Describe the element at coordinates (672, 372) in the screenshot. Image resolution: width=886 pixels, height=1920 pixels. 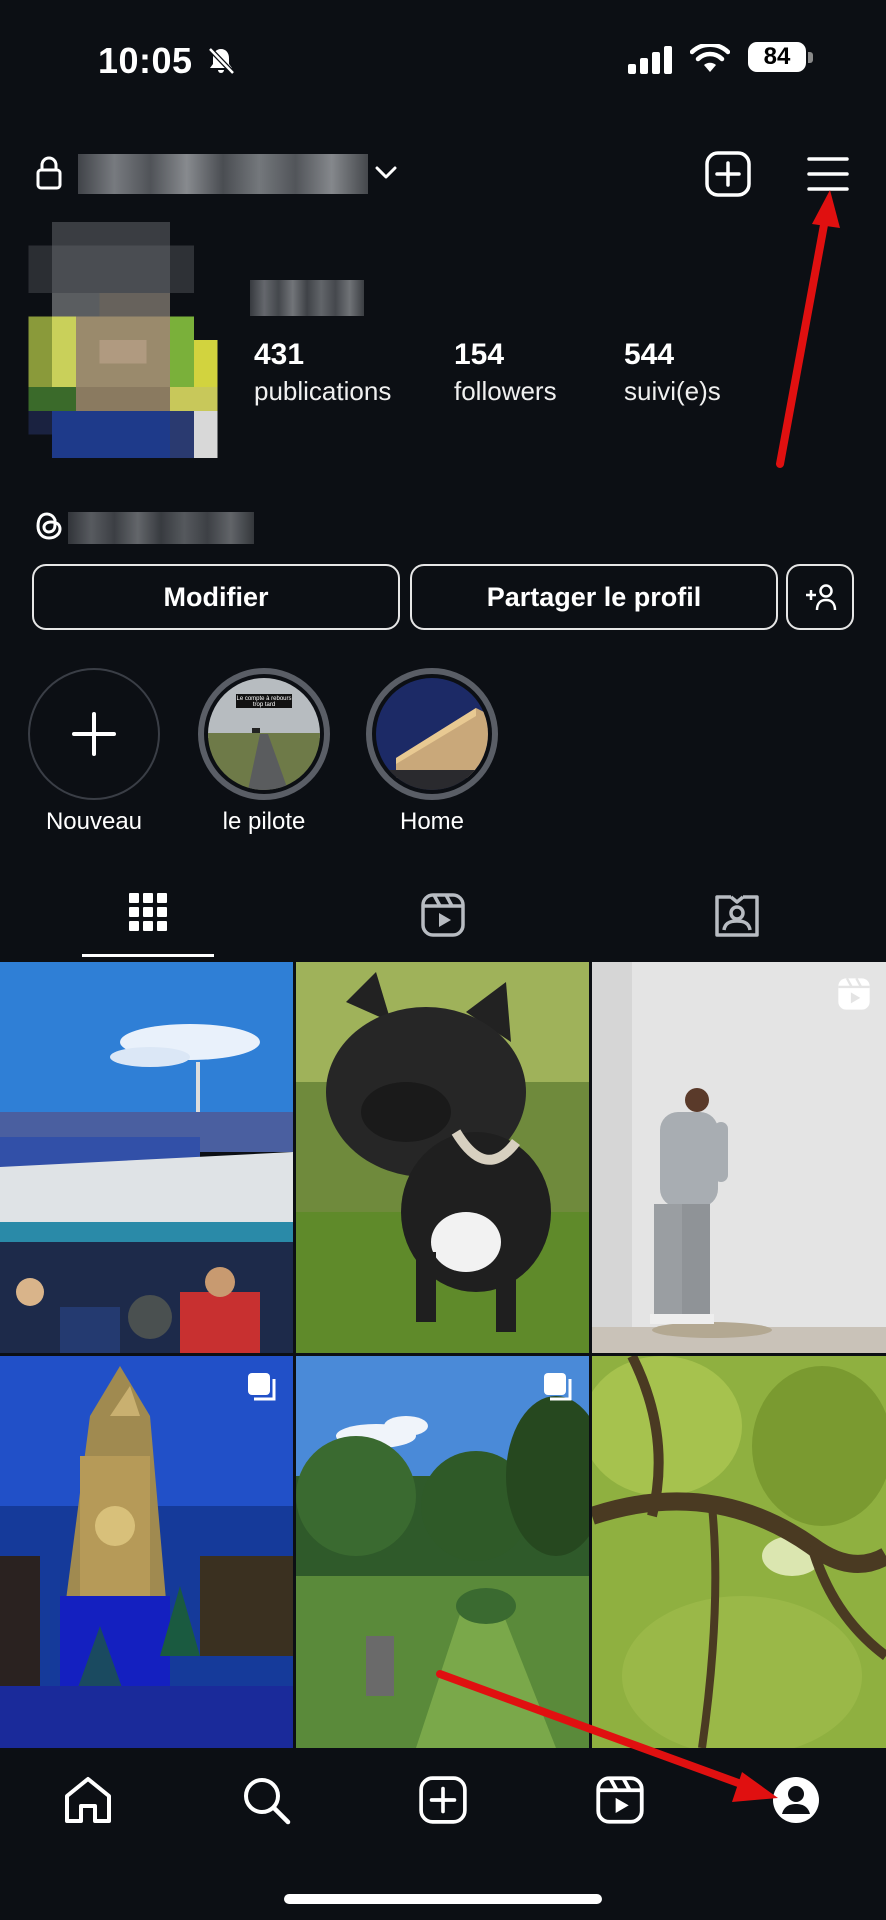
I see `following-stat: 544 suivi(e)s` at that location.